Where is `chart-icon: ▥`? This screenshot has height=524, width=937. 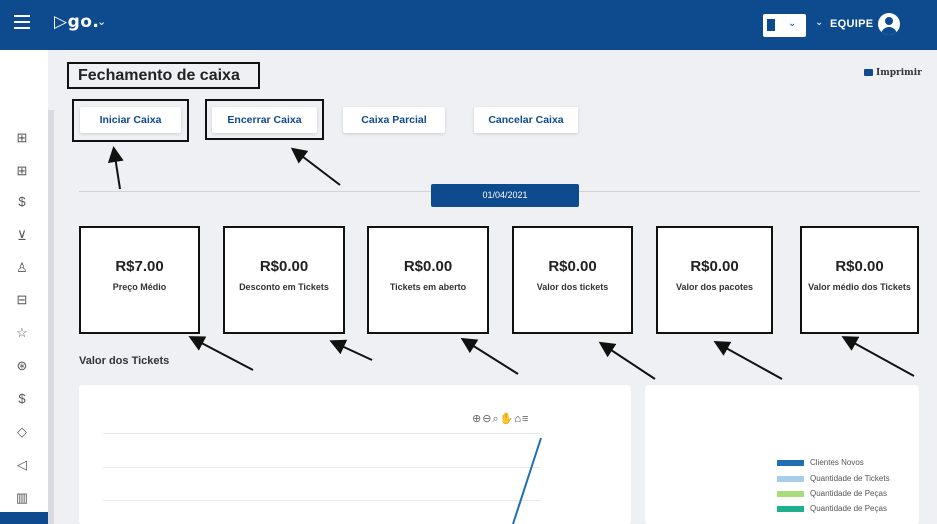
chart-icon: ▥ is located at coordinates (22, 498).